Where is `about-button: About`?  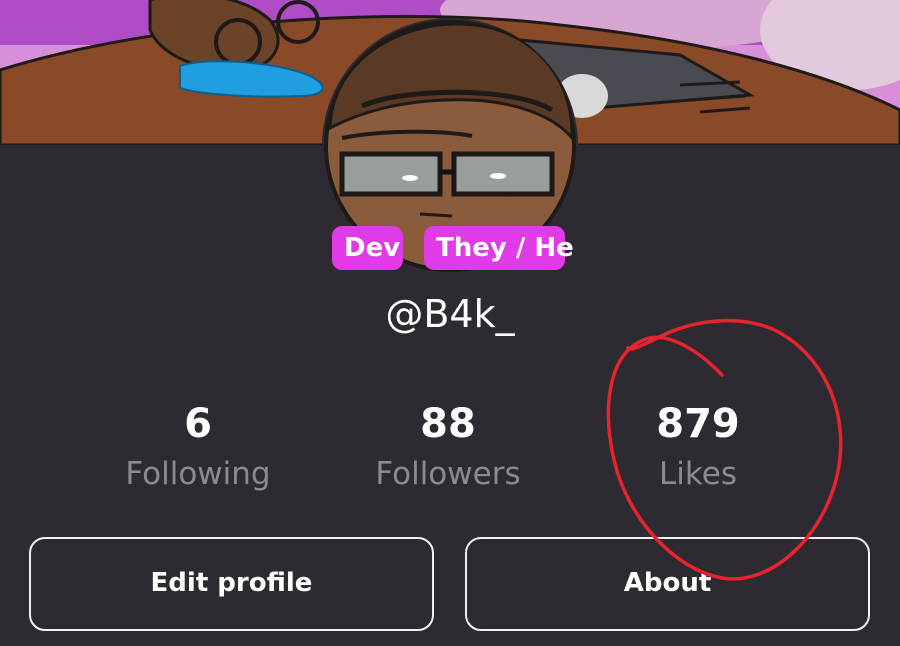
about-button: About is located at coordinates (667, 584).